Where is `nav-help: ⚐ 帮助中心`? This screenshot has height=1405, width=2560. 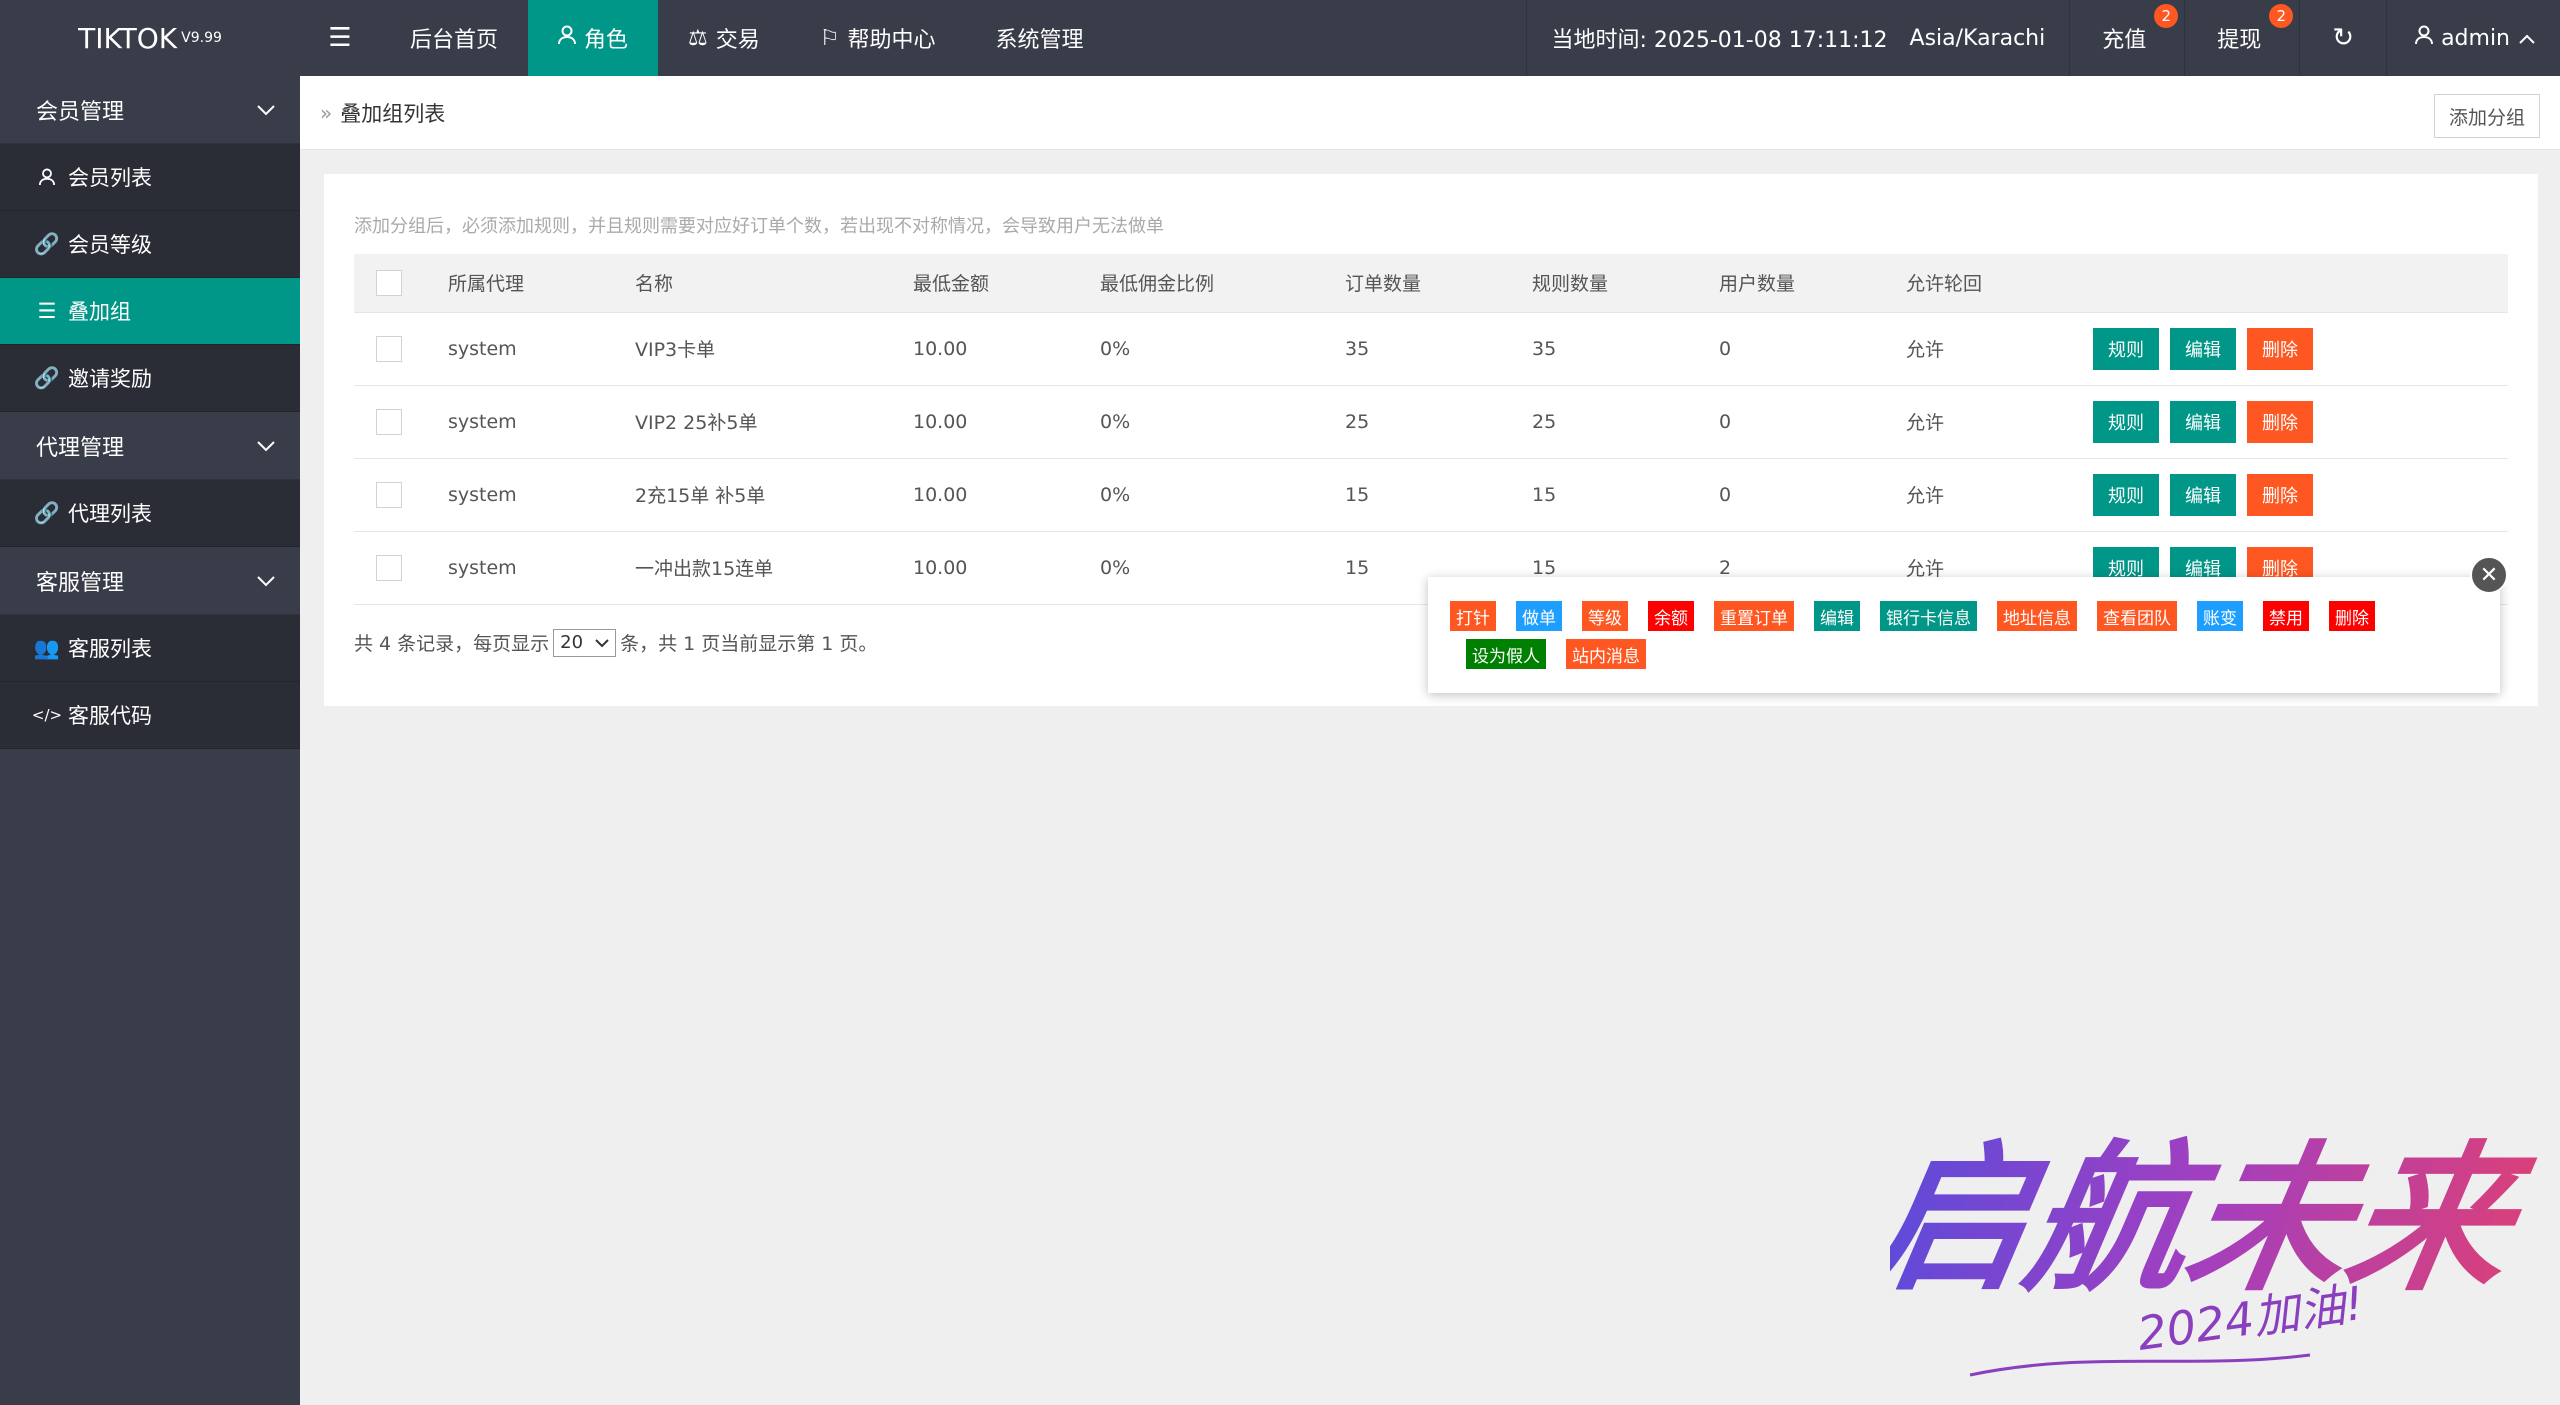 nav-help: ⚐ 帮助中心 is located at coordinates (878, 38).